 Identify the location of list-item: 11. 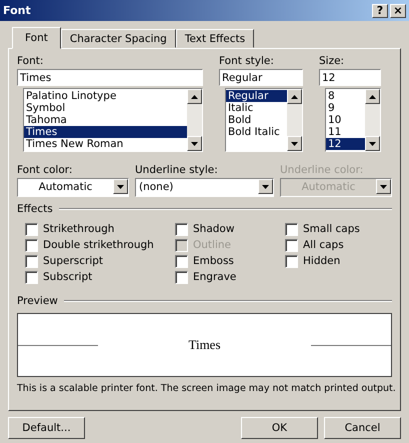
(345, 132).